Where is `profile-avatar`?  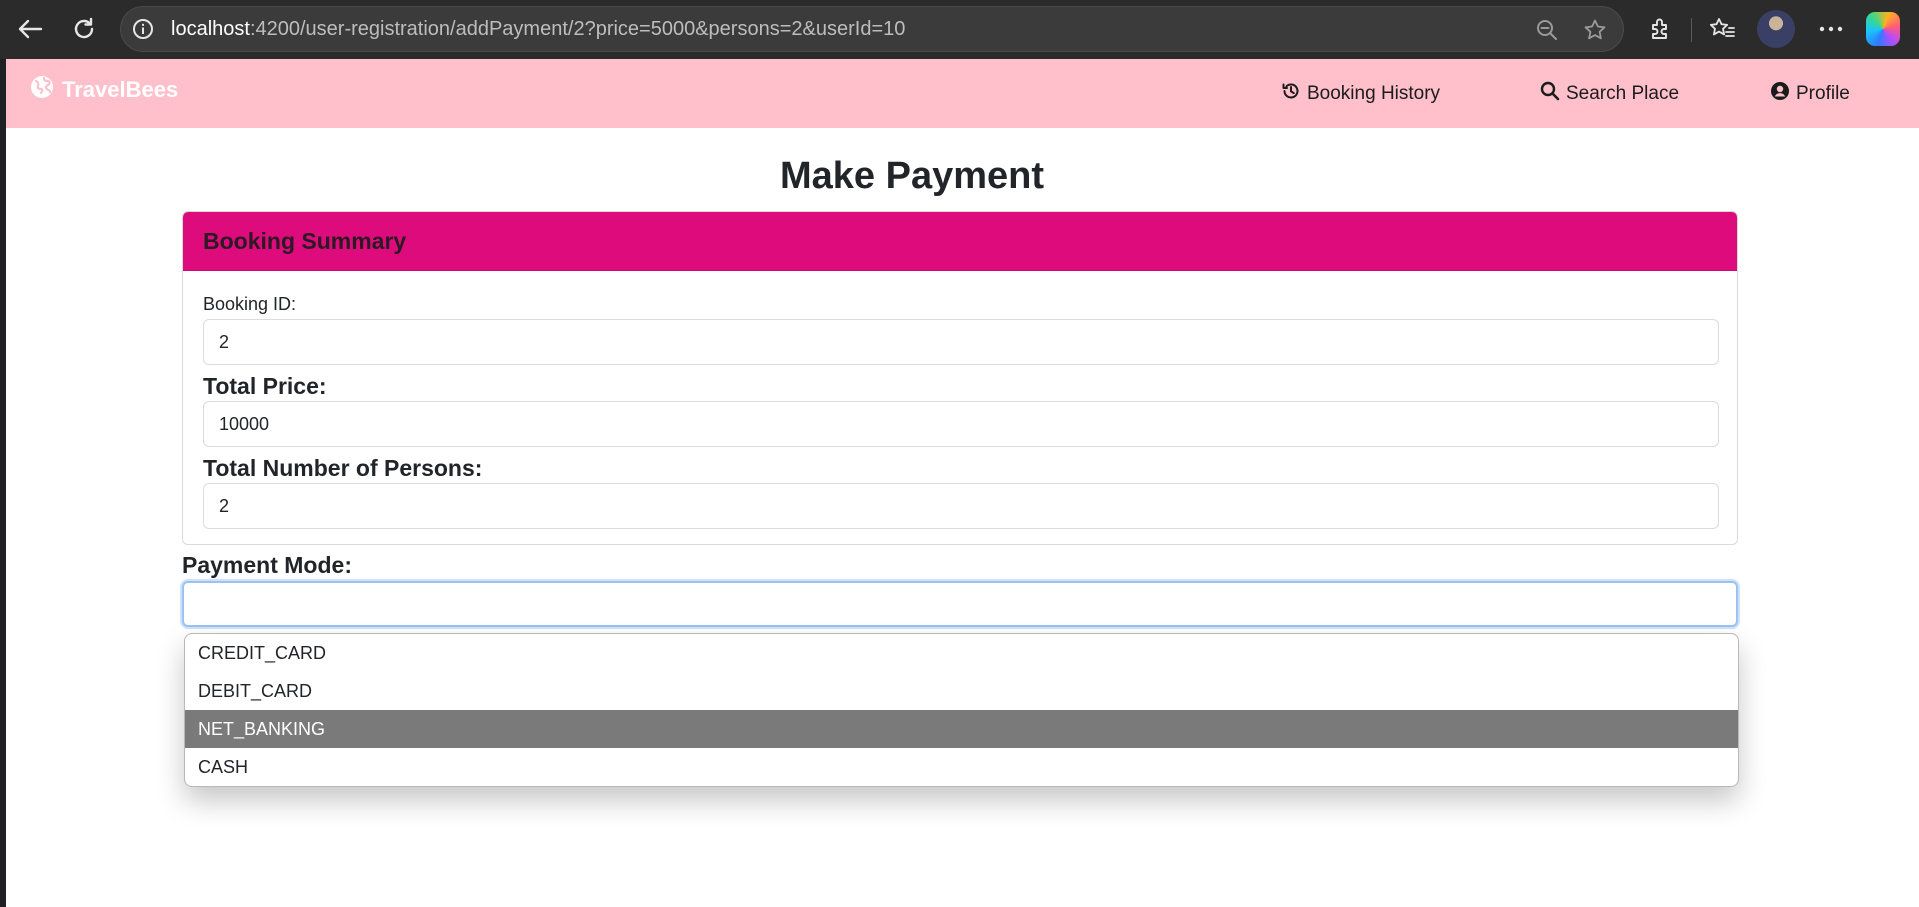
profile-avatar is located at coordinates (1776, 29).